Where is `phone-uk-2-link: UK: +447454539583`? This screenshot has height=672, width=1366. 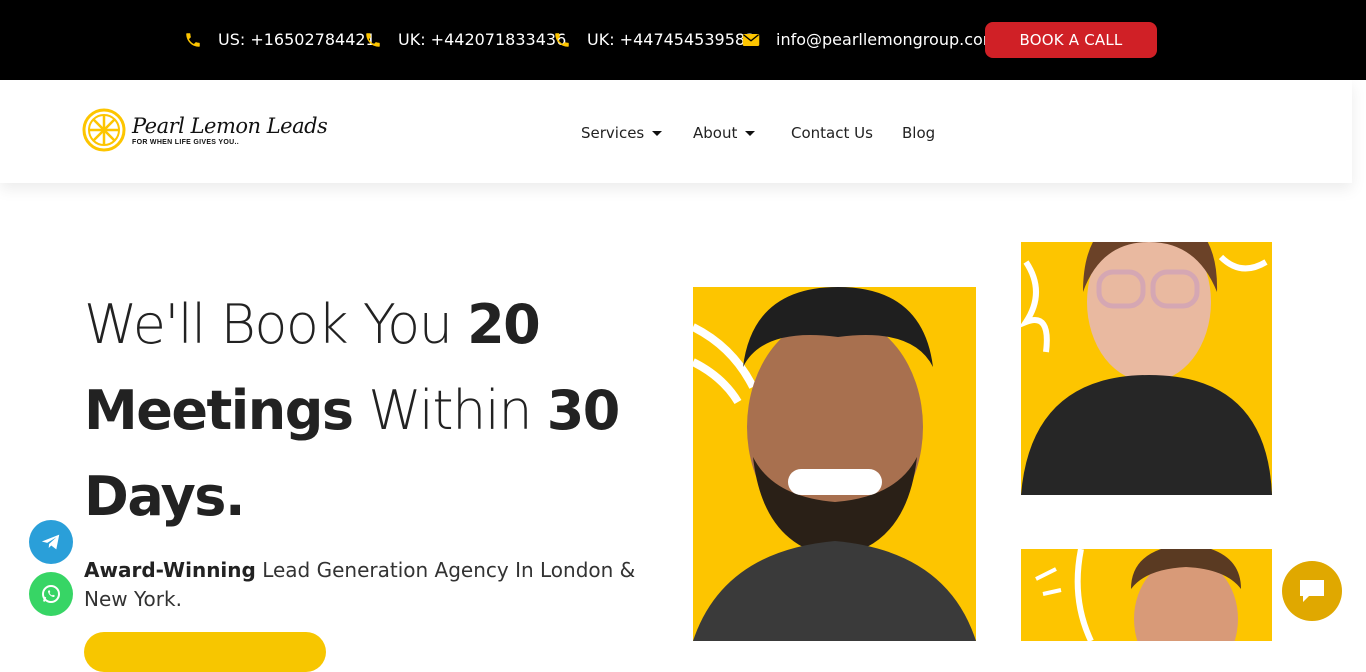
phone-uk-2-link: UK: +447454539583 is located at coordinates (654, 39).